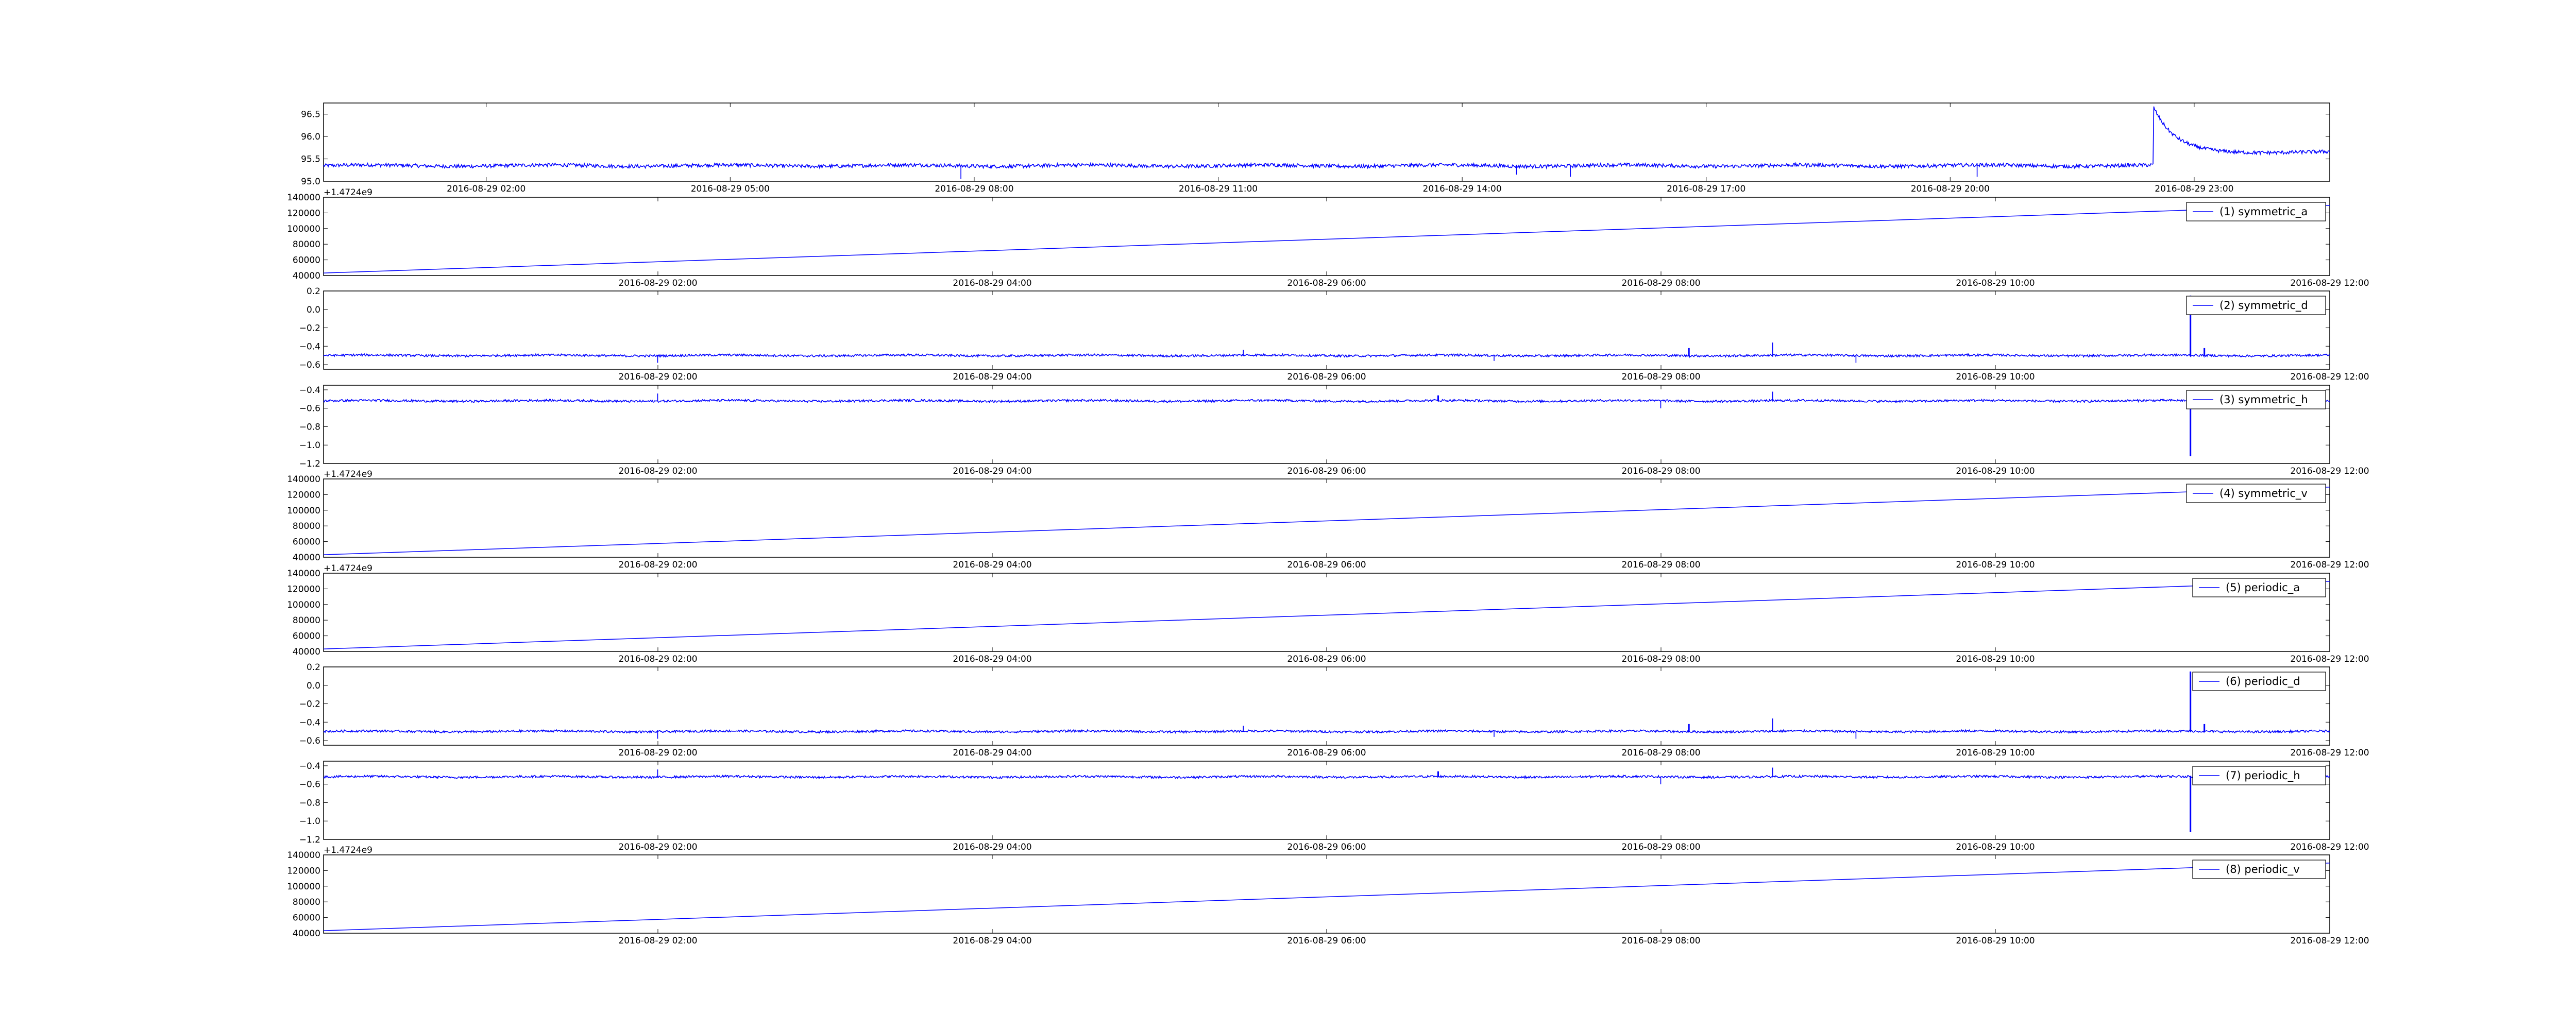 The width and height of the screenshot is (2576, 1030). I want to click on x-tick-label: 2016-08-29 20:00, so click(1950, 189).